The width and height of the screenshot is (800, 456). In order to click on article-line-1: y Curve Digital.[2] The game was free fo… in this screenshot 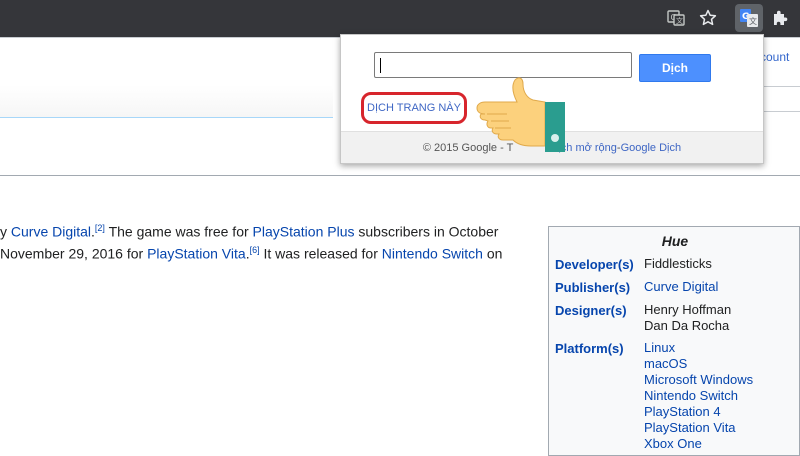, I will do `click(249, 231)`.